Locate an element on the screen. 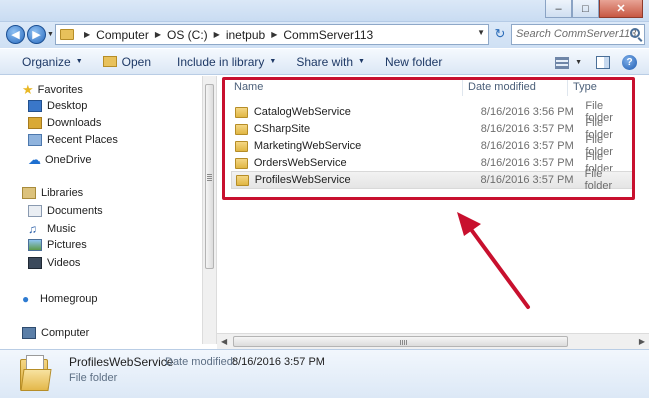 The width and height of the screenshot is (649, 398). details-date-label: Date modified: is located at coordinates (200, 362).